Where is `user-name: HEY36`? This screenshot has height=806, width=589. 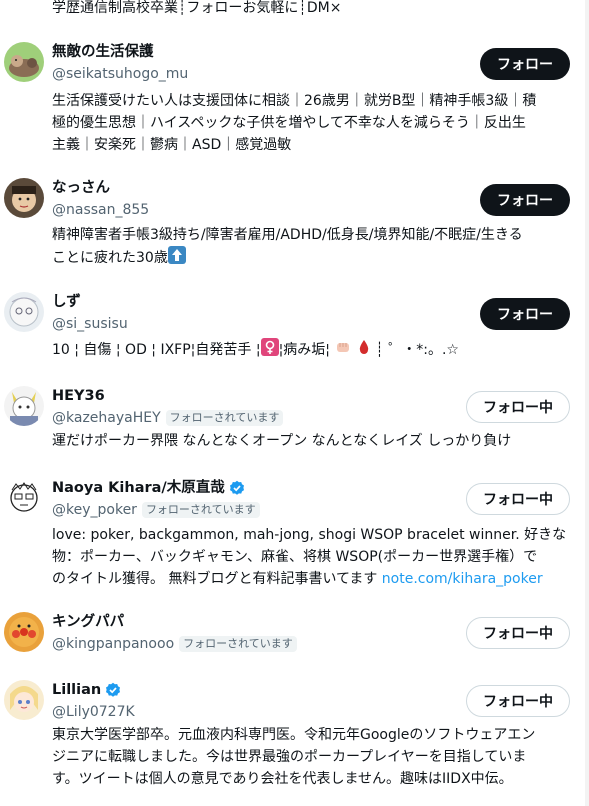
user-name: HEY36 is located at coordinates (78, 396).